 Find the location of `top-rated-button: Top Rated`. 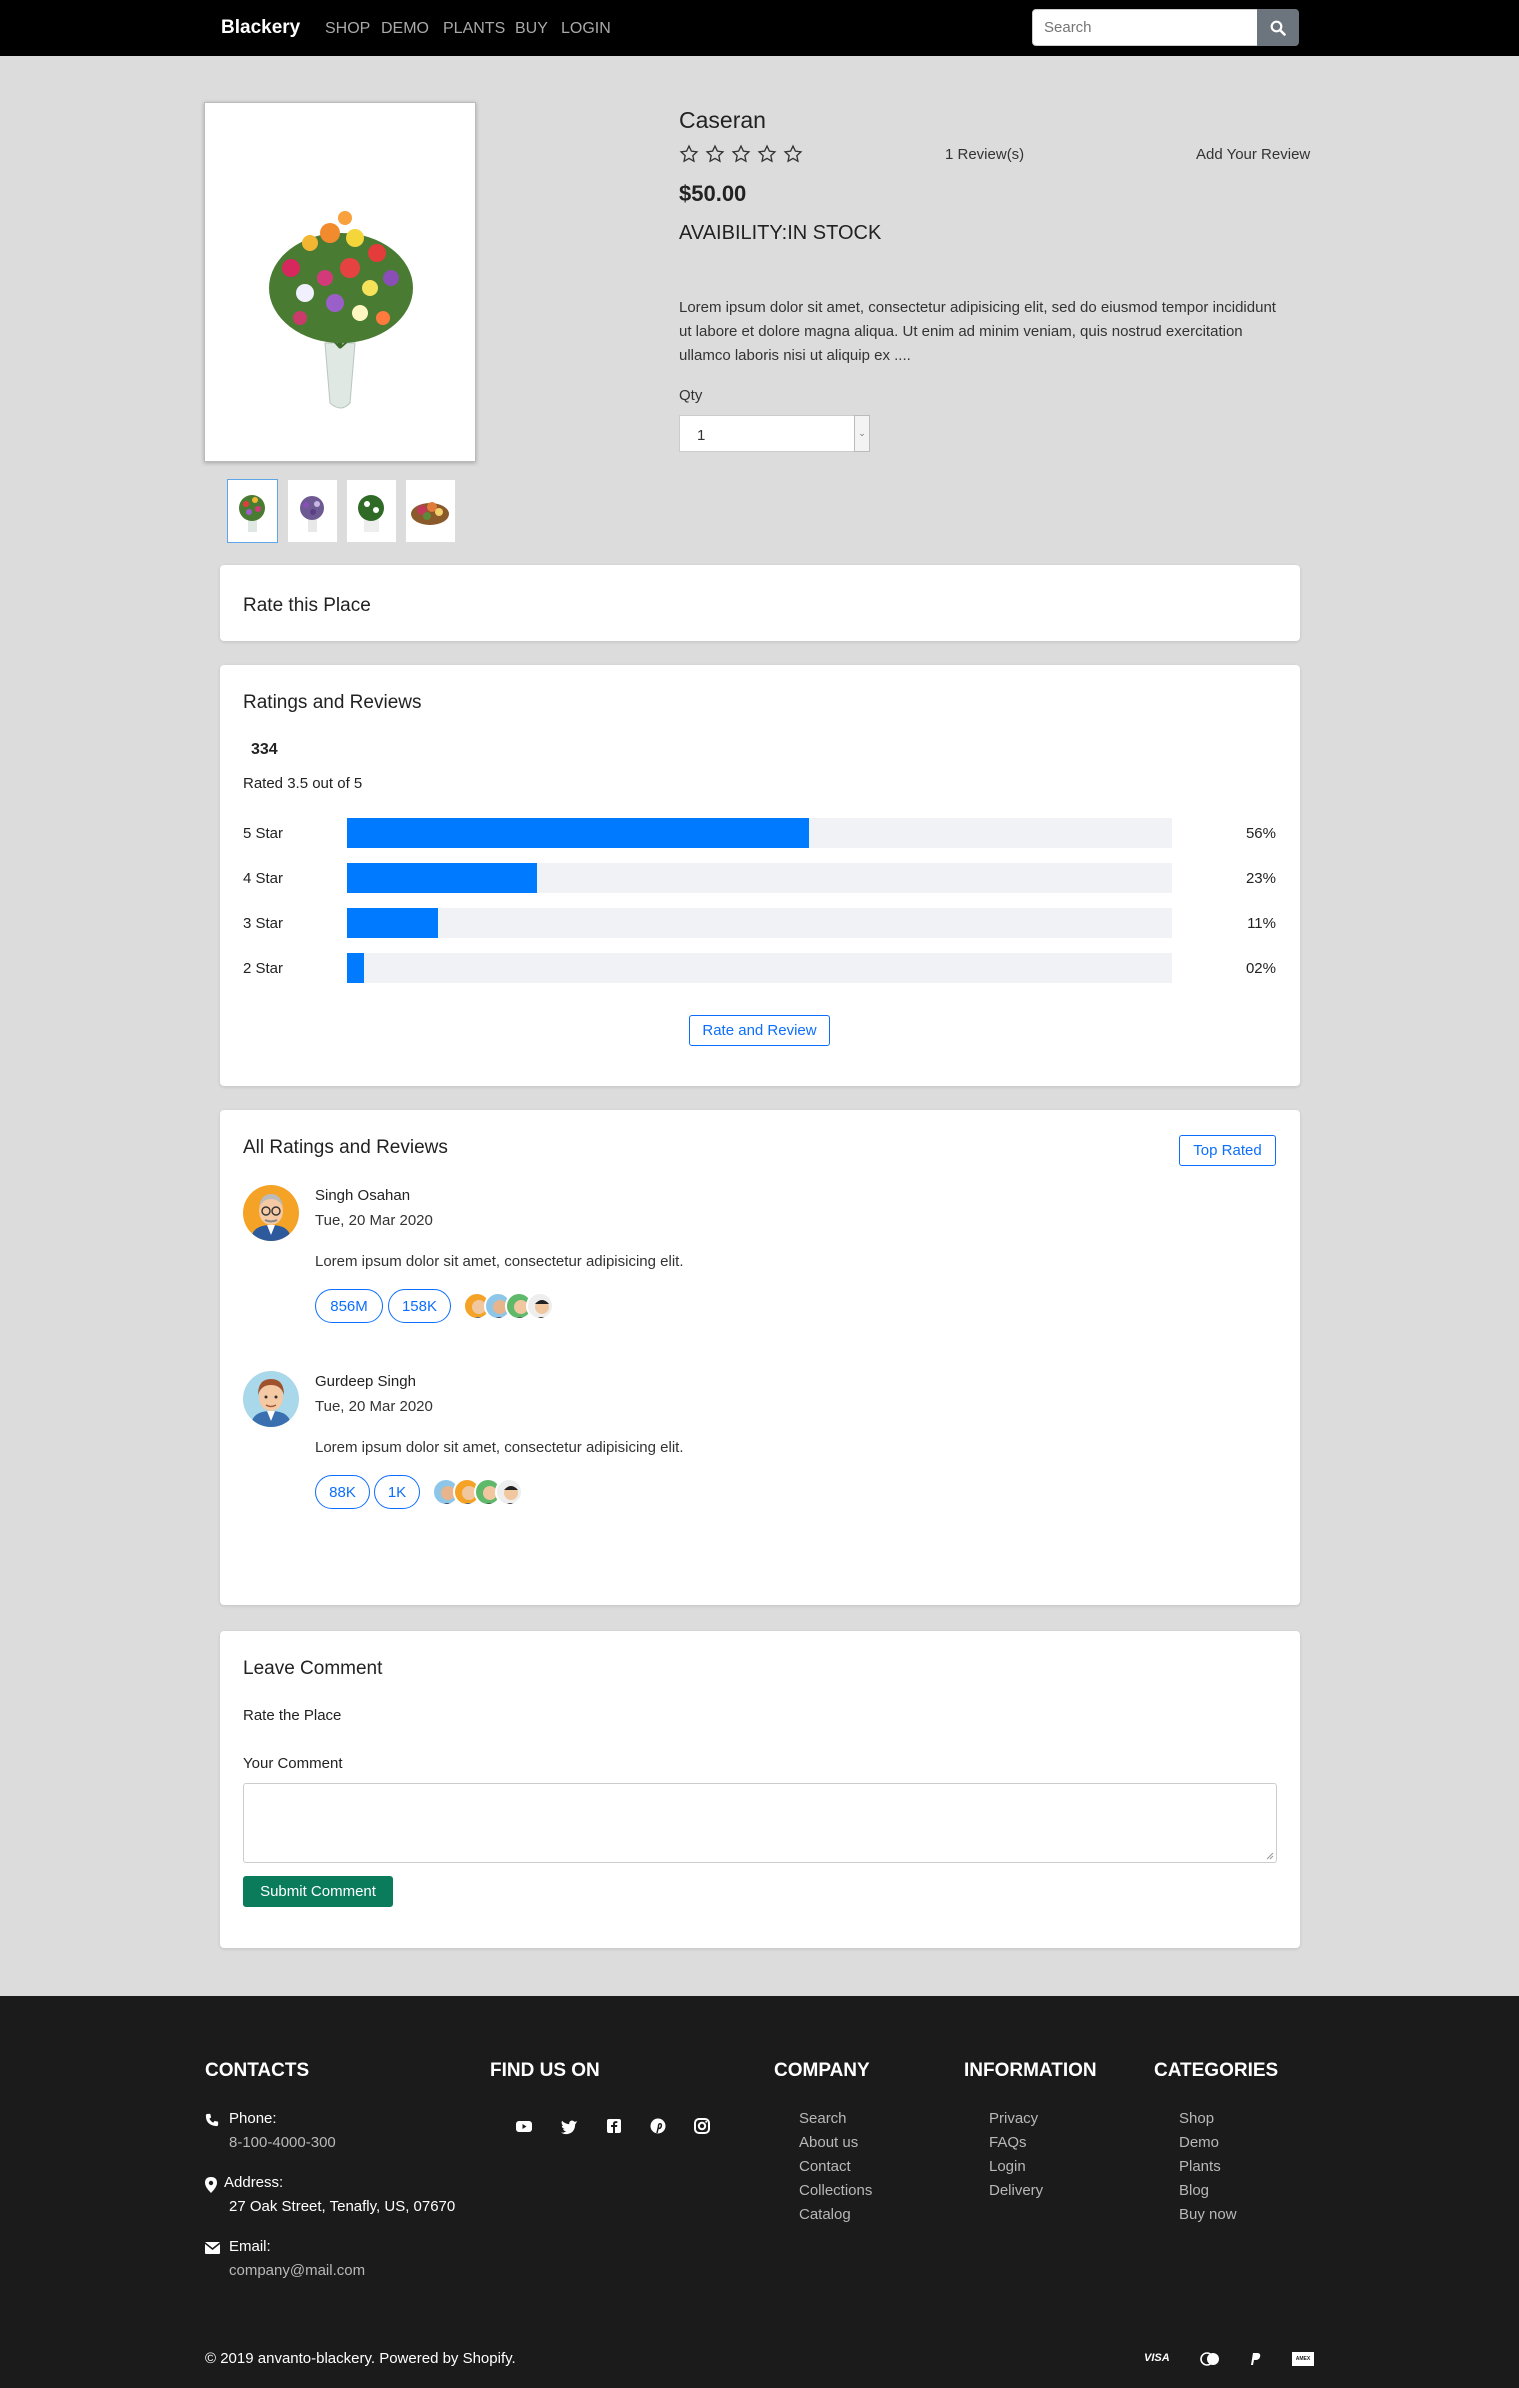

top-rated-button: Top Rated is located at coordinates (1227, 1150).